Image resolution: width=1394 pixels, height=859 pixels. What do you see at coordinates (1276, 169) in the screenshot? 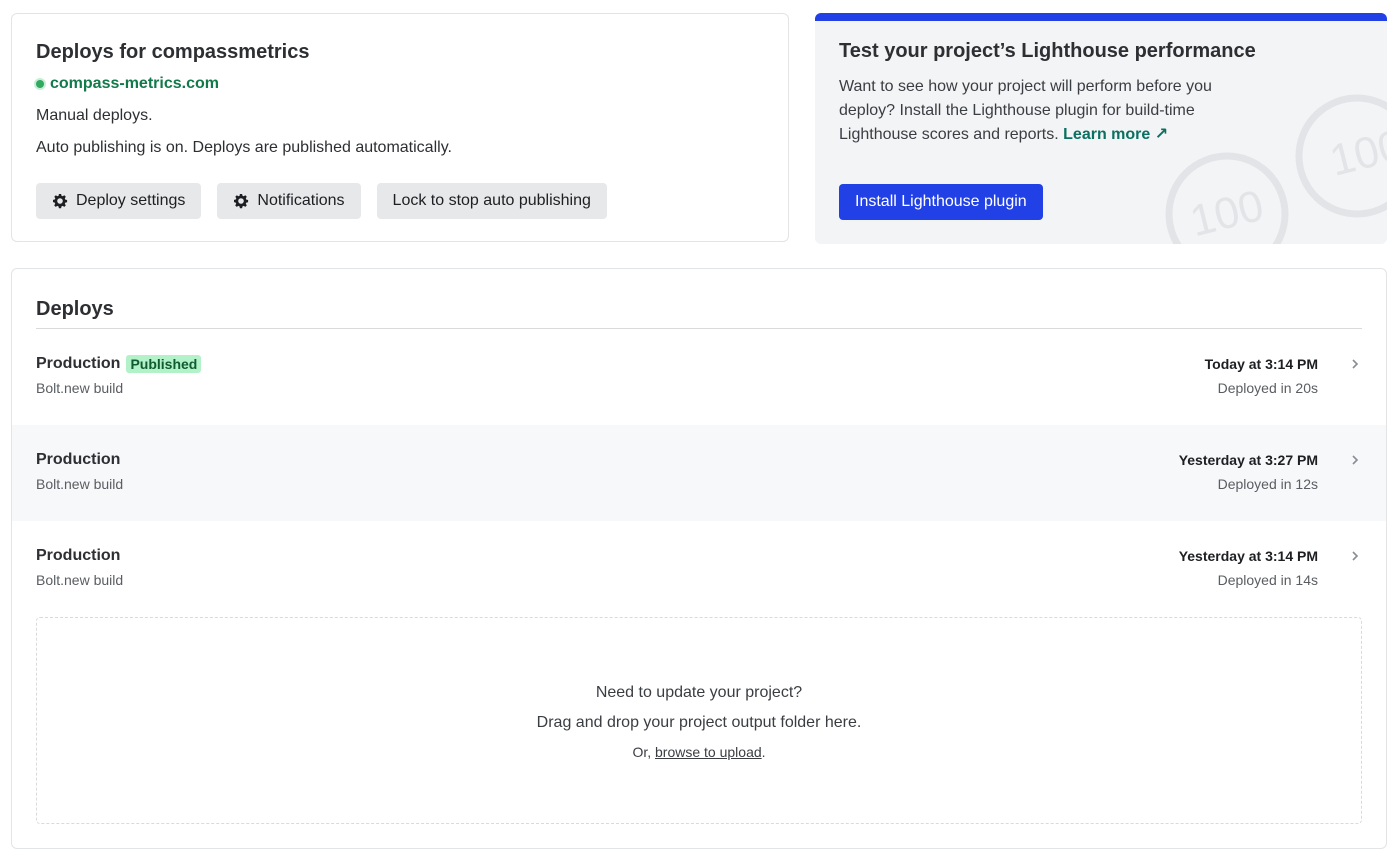
I see `lighthouse-score-graphic: 100 100` at bounding box center [1276, 169].